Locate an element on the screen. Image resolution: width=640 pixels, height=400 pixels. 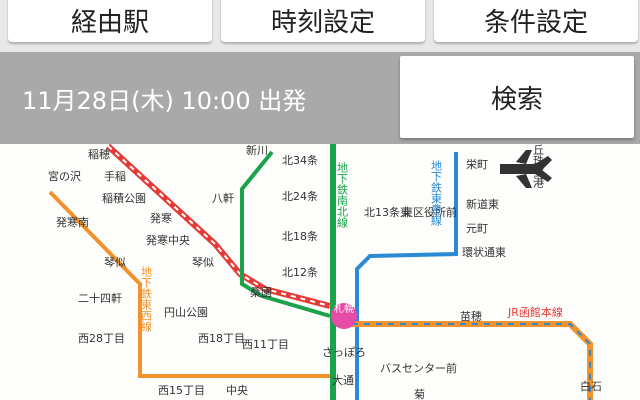
station-miyanosawa: 宮の沢 is located at coordinates (64, 176).